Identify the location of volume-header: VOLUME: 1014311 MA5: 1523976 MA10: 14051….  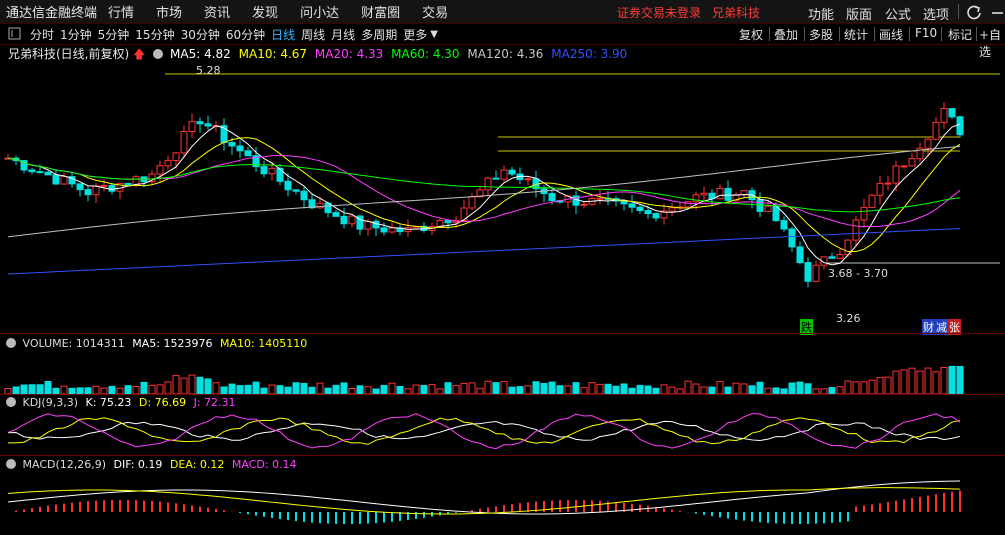
(156, 343).